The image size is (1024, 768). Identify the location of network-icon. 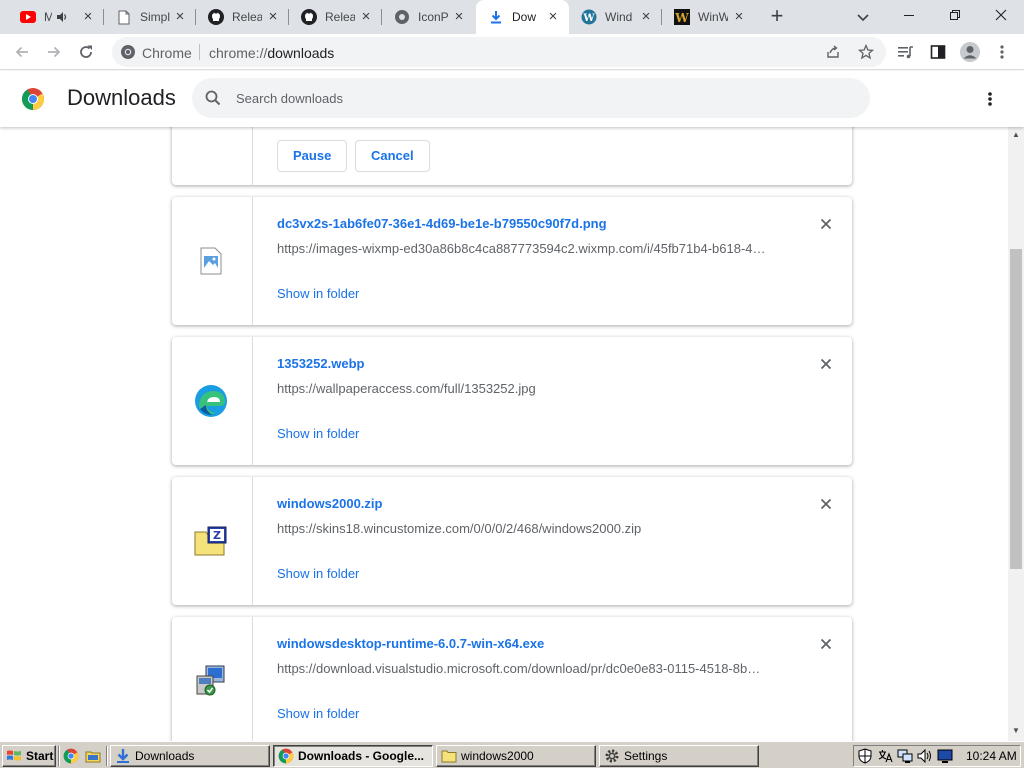
(905, 756).